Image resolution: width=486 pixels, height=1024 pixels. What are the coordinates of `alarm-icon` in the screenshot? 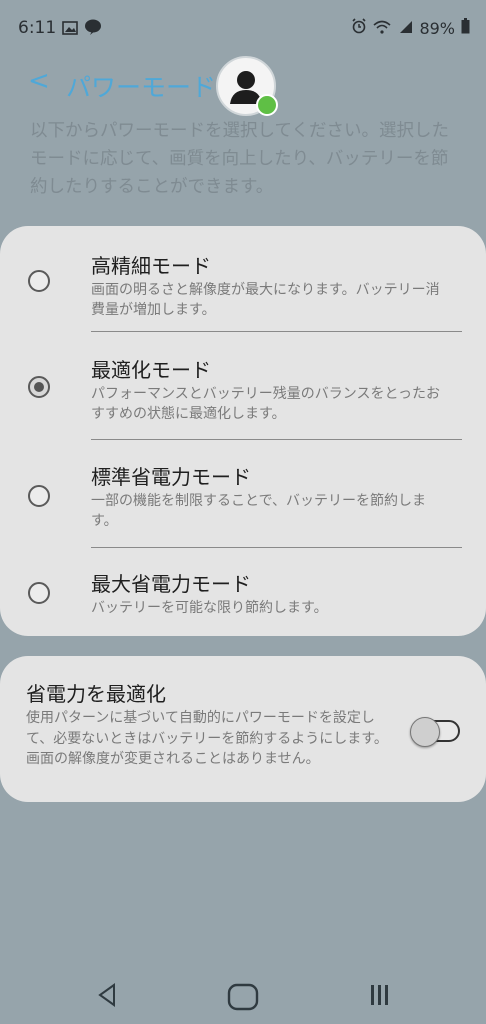 It's located at (359, 28).